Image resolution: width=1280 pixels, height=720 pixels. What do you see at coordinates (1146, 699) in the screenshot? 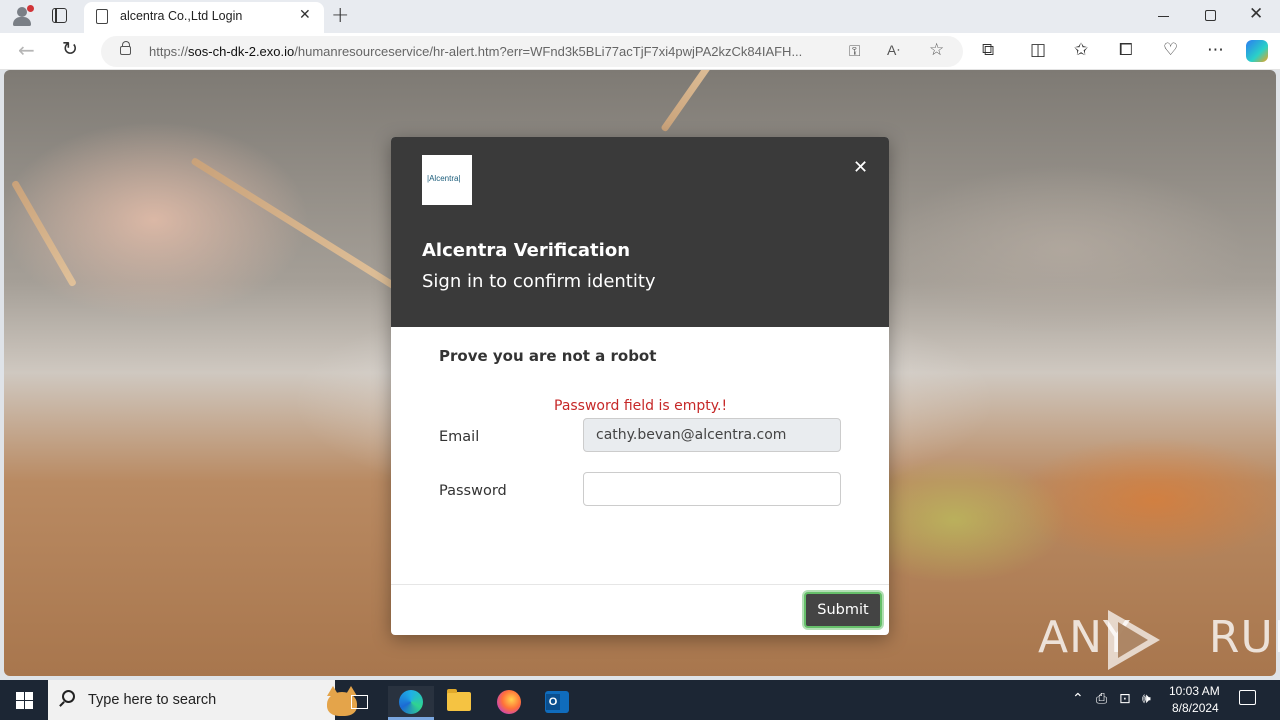
I see `tray-volume-icon: 🕪` at bounding box center [1146, 699].